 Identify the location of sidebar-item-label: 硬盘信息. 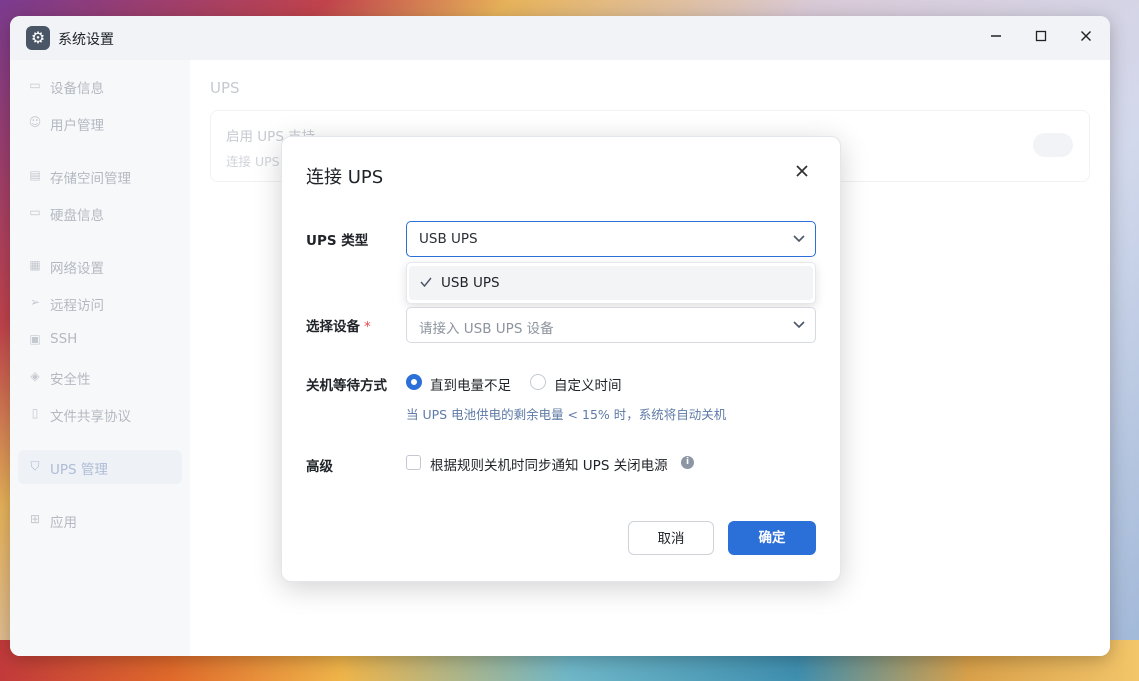
(77, 216).